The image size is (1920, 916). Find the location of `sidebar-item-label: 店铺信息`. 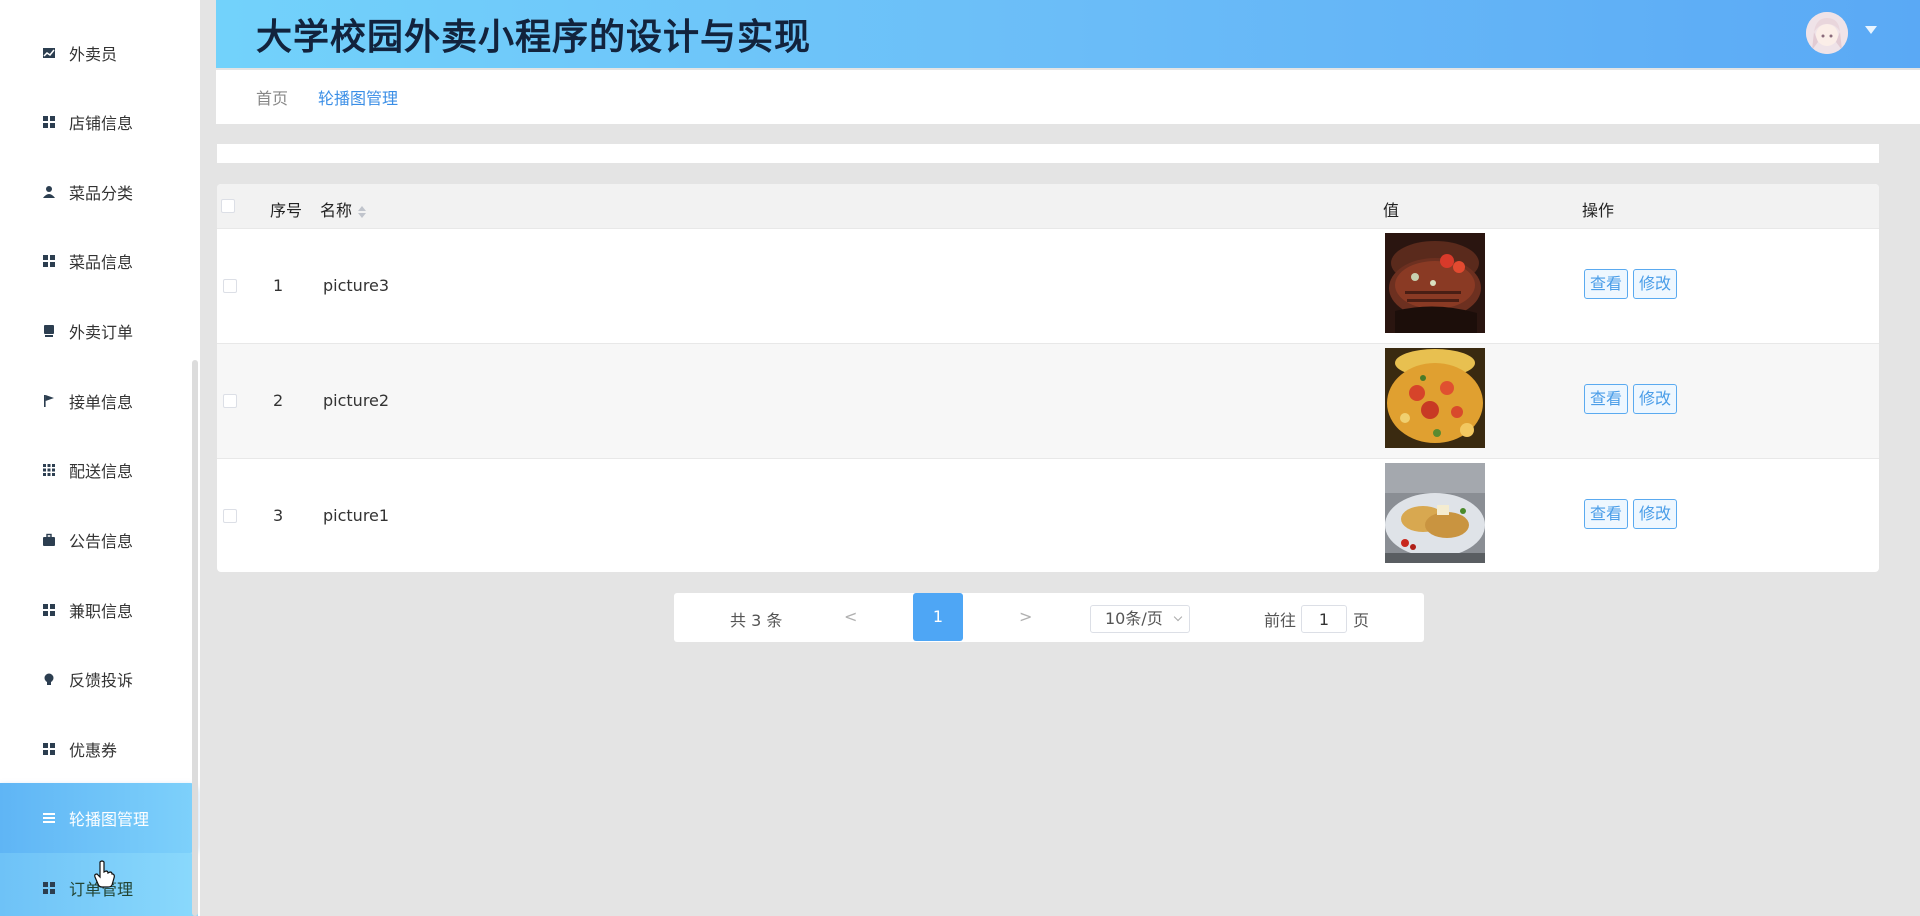

sidebar-item-label: 店铺信息 is located at coordinates (101, 123).